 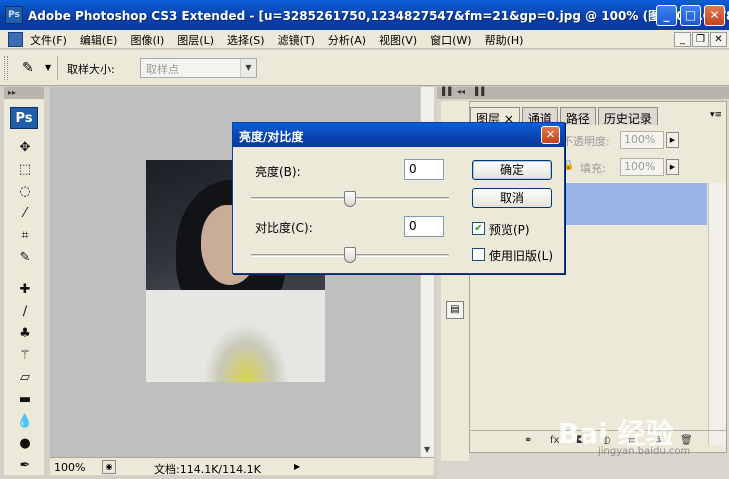 I want to click on move-tool-icon: ✥, so click(x=25, y=148).